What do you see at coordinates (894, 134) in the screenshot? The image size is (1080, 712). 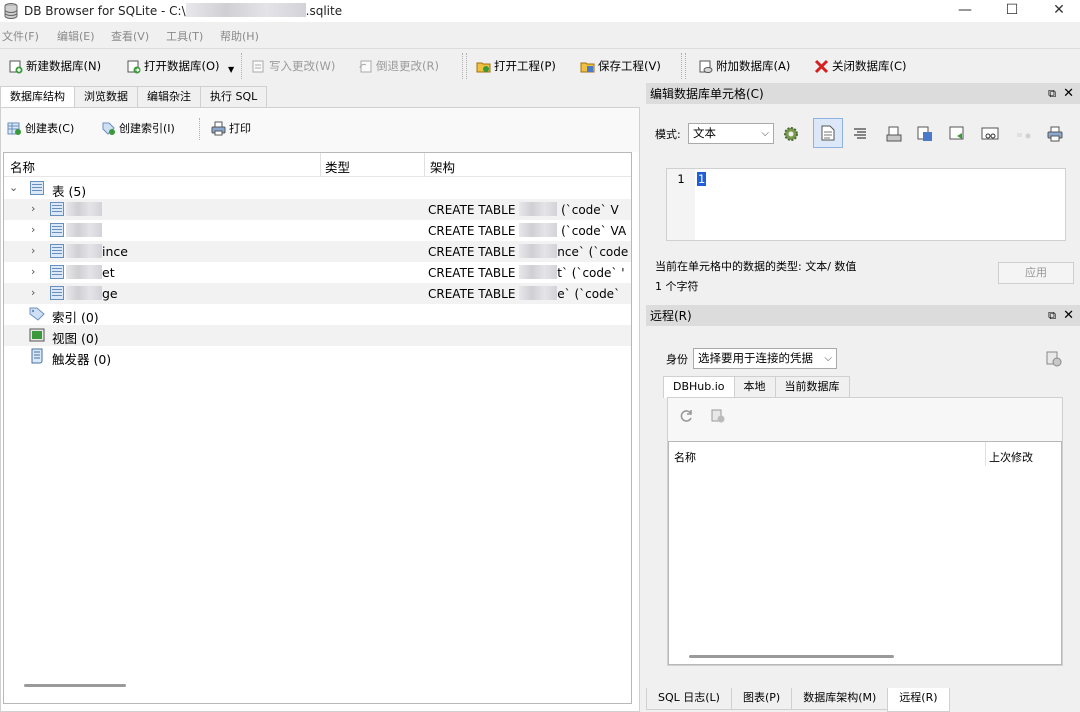 I see `import-file-icon` at bounding box center [894, 134].